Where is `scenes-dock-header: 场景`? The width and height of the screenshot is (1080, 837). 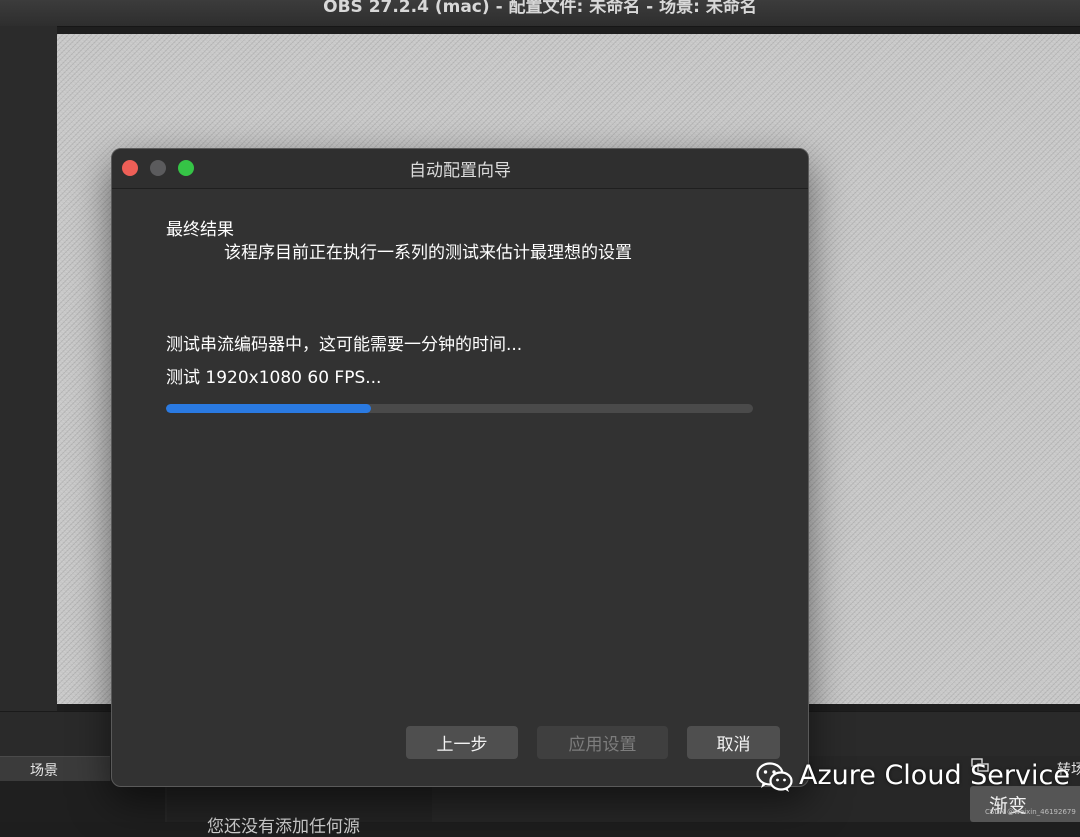 scenes-dock-header: 场景 is located at coordinates (55, 768).